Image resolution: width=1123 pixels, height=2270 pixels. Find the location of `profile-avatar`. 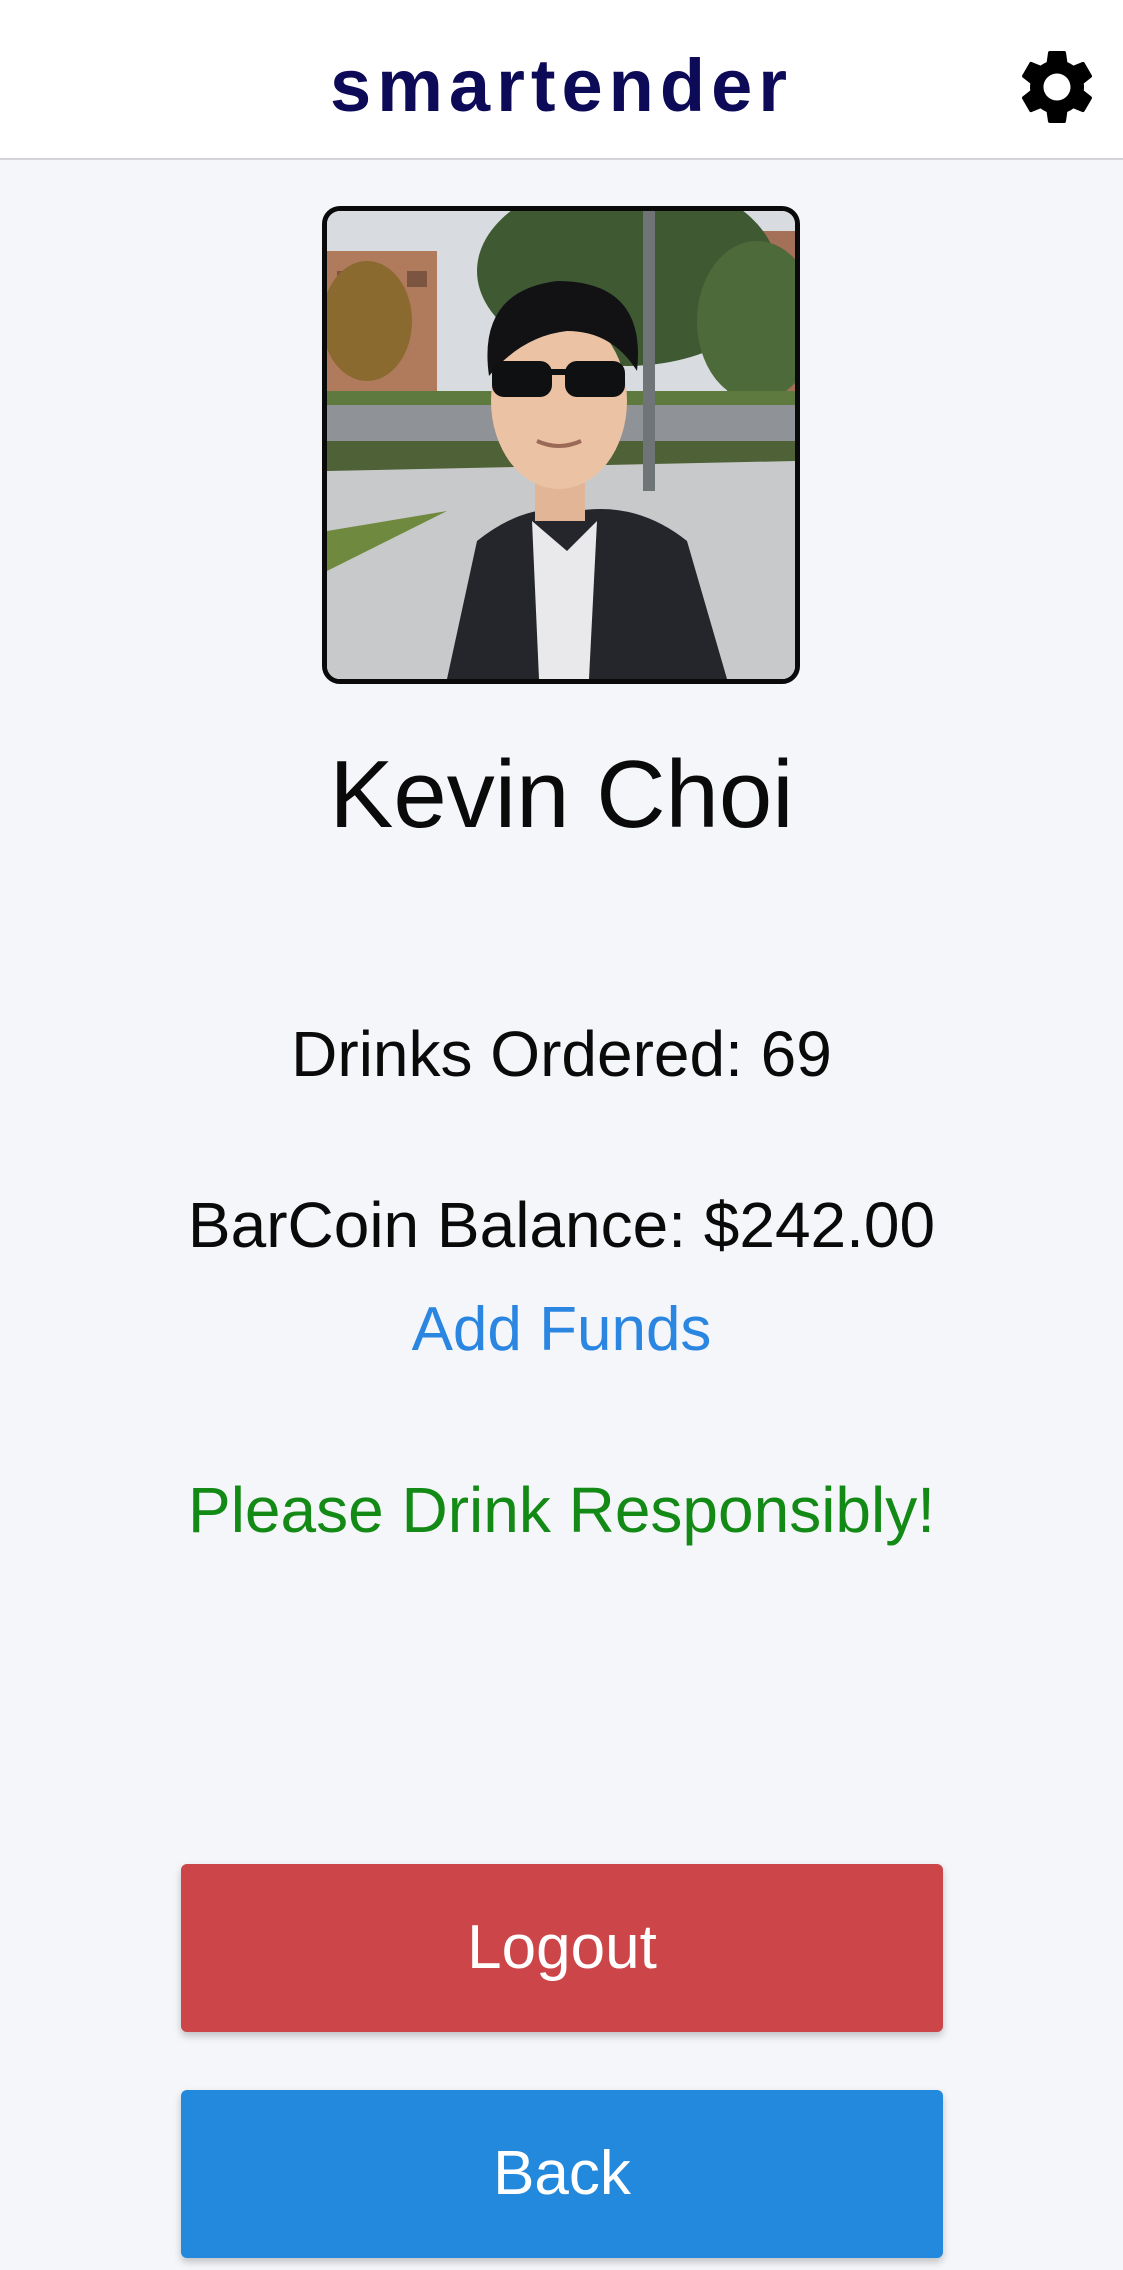

profile-avatar is located at coordinates (561, 445).